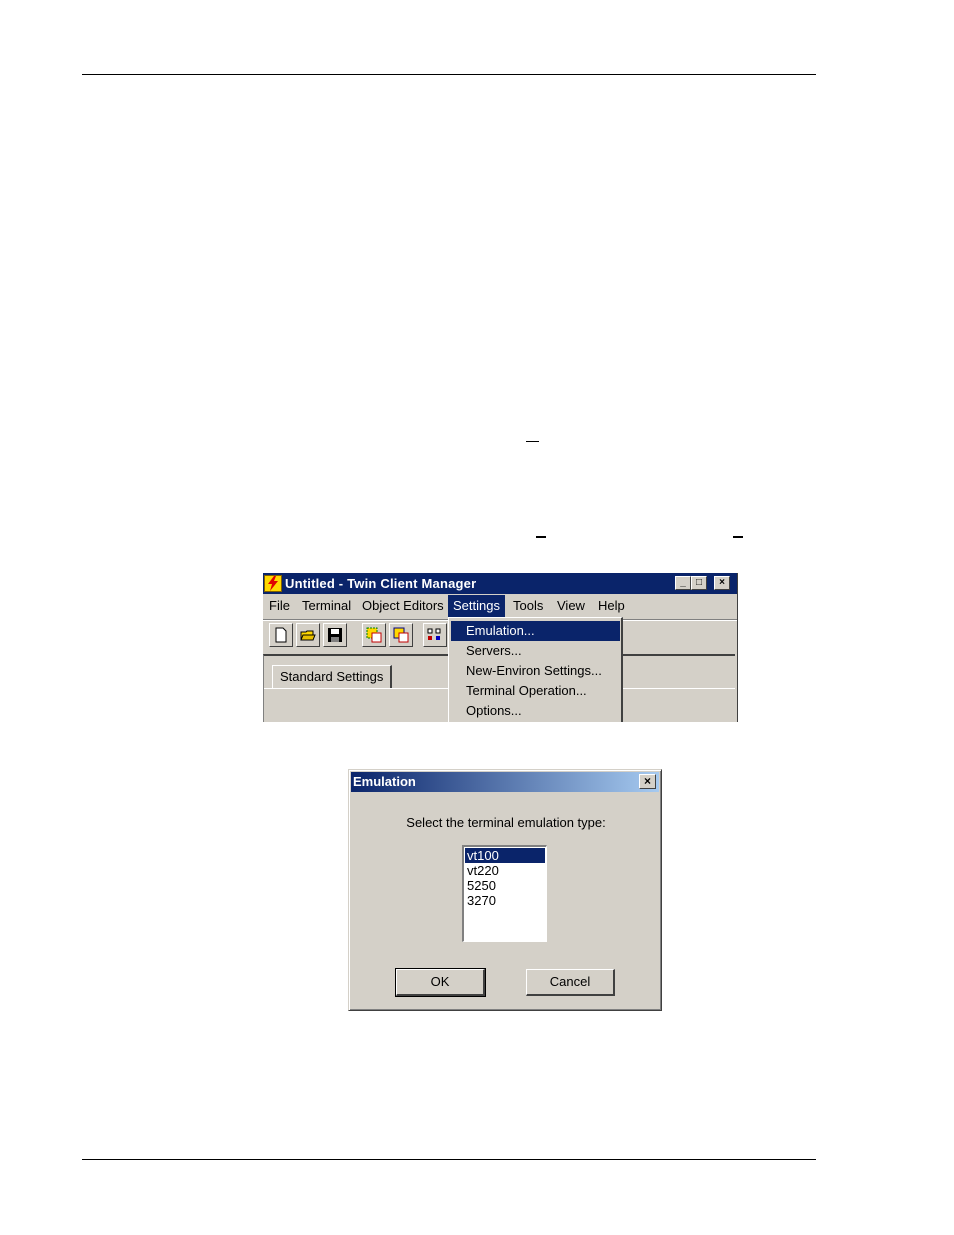 The height and width of the screenshot is (1235, 954). I want to click on list-item: 3270, so click(505, 900).